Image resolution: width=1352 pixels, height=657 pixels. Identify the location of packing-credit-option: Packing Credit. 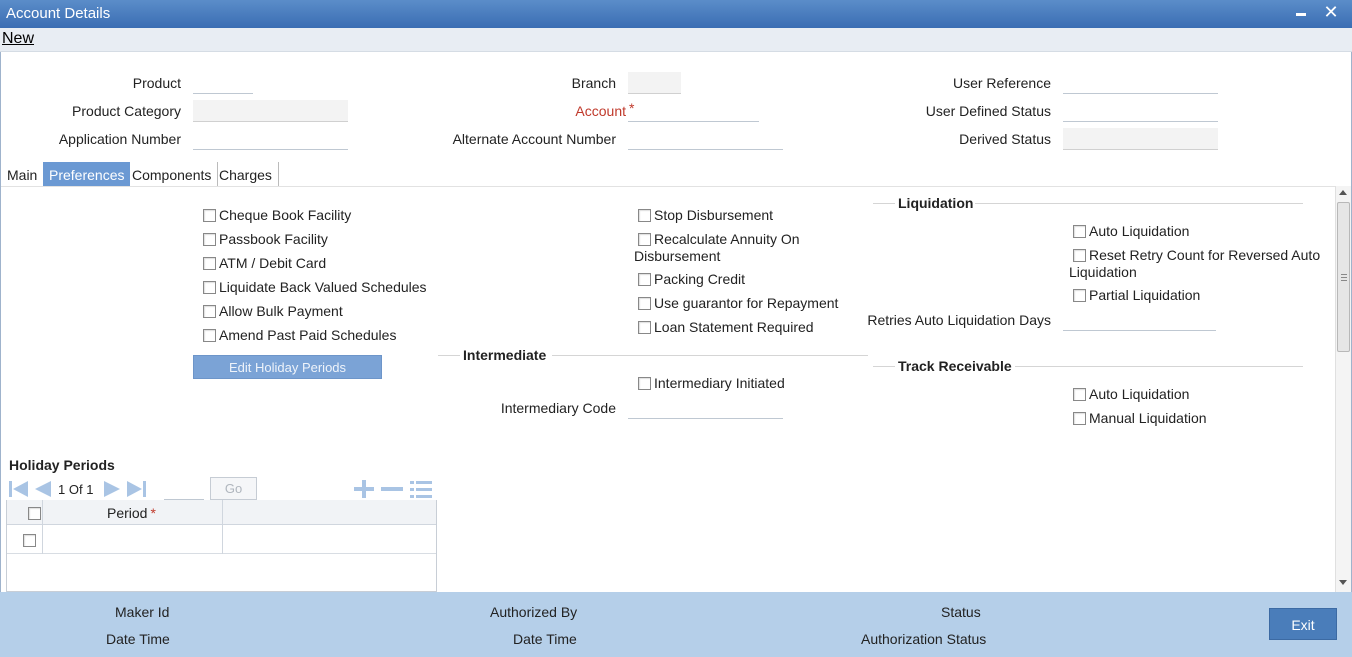
(691, 279).